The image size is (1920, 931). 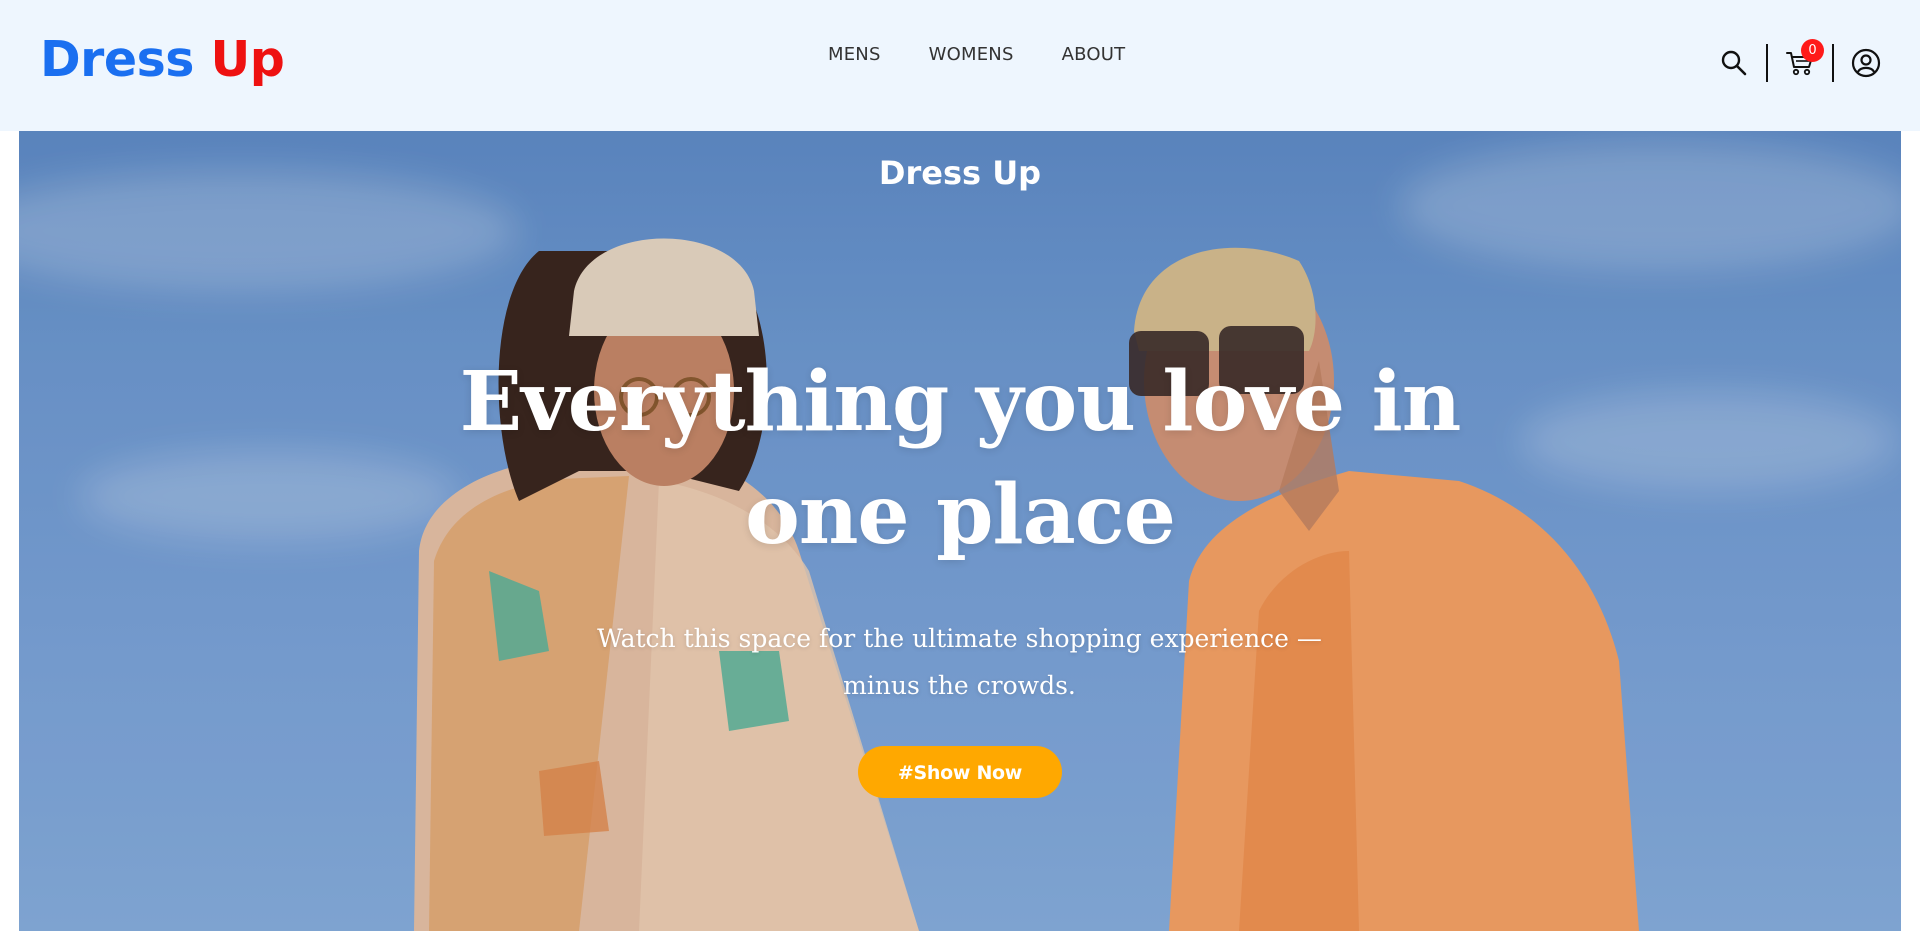 I want to click on header-actions: 0, so click(x=1800, y=63).